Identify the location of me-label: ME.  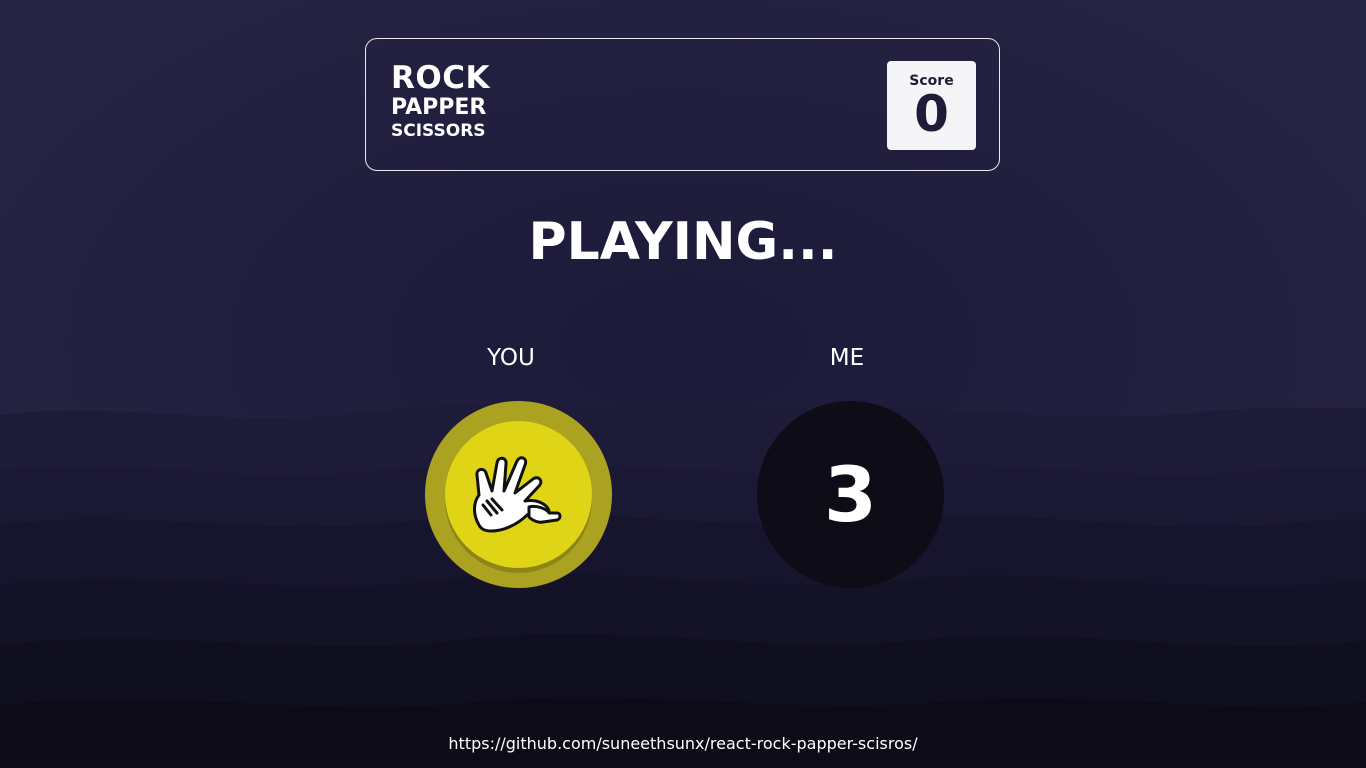
(847, 358).